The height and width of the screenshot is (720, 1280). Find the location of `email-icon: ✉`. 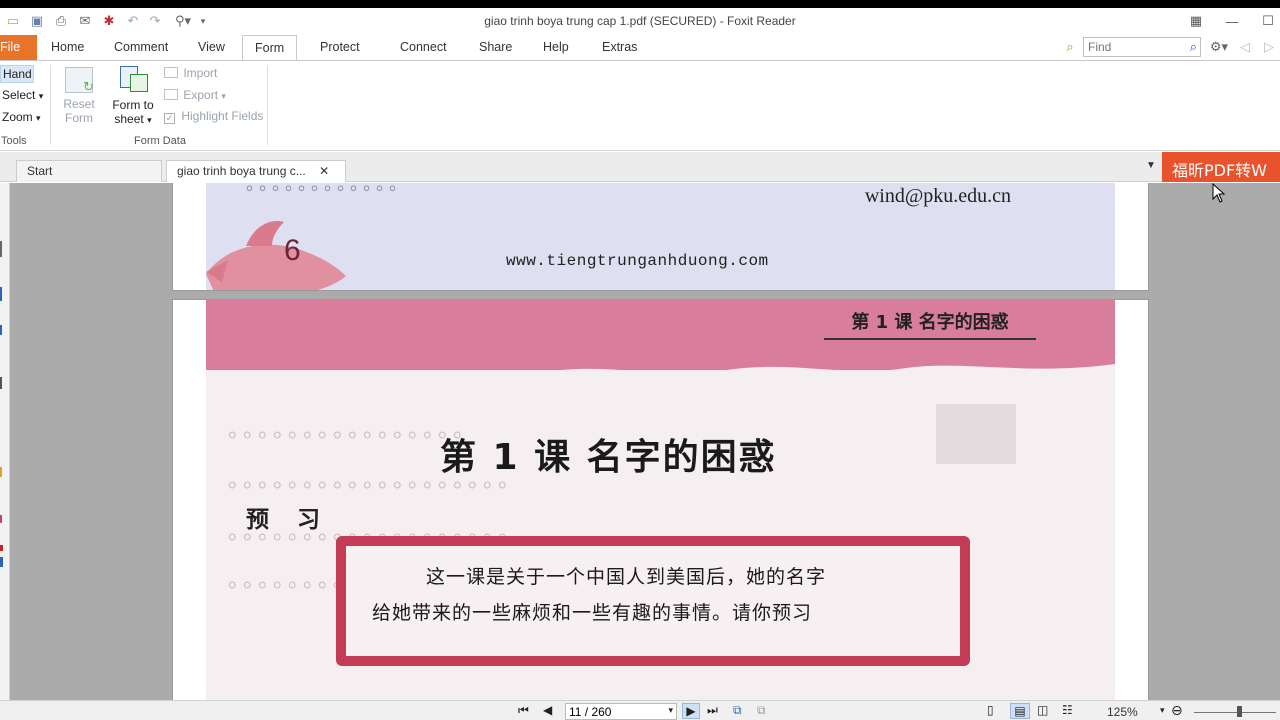

email-icon: ✉ is located at coordinates (85, 21).